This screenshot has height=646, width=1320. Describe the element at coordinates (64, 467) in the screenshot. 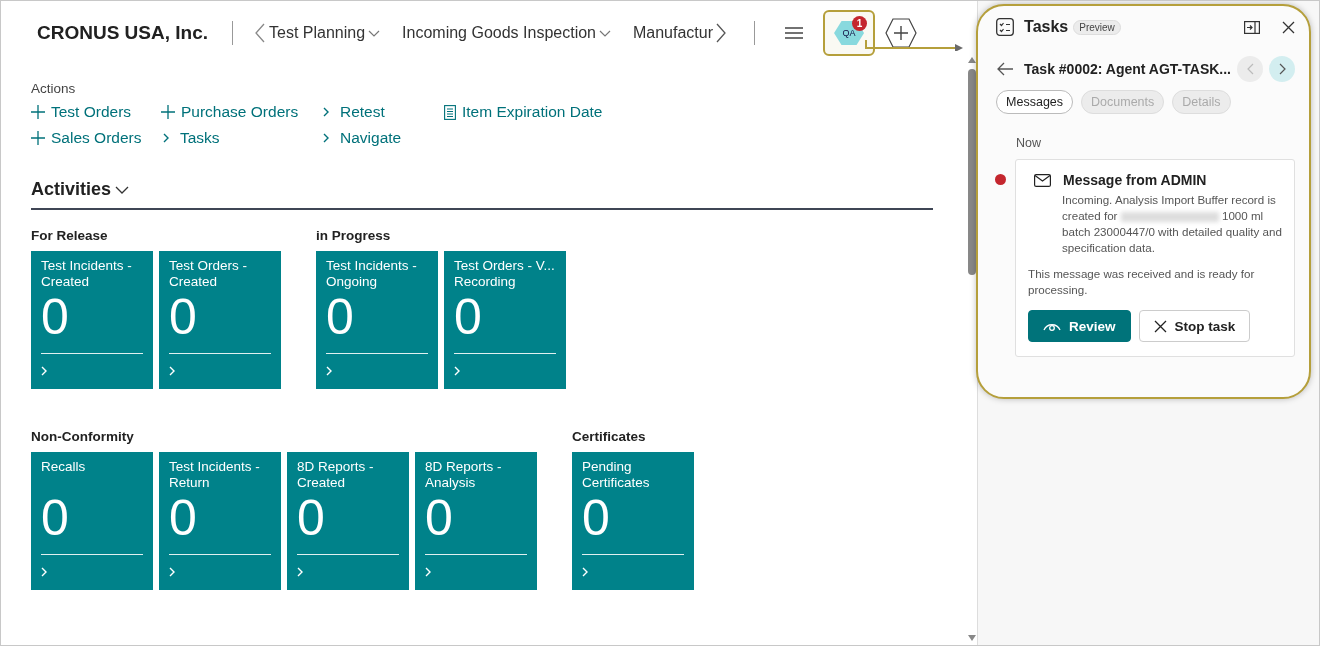

I see `tile-label: Recalls` at that location.